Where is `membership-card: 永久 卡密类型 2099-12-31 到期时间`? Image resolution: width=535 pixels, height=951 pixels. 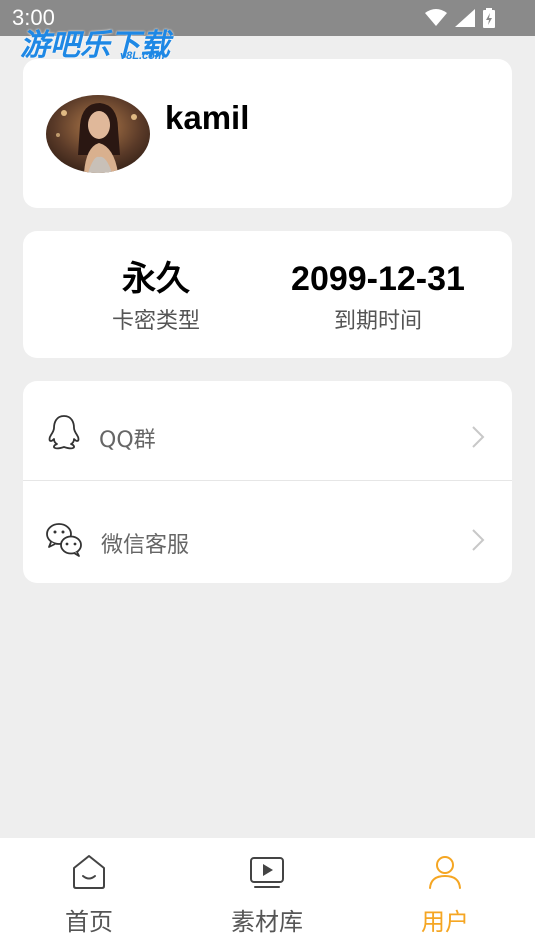
membership-card: 永久 卡密类型 2099-12-31 到期时间 is located at coordinates (267, 294).